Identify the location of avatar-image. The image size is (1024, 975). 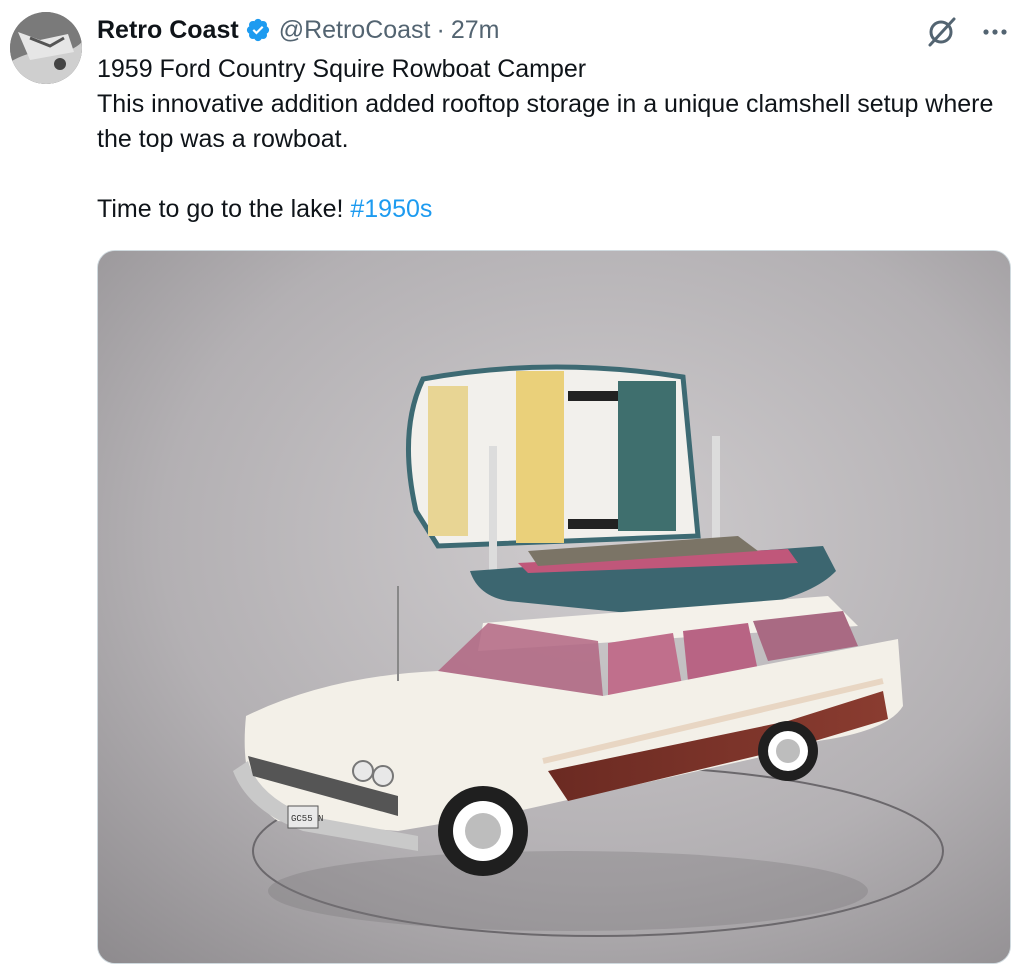
(46, 48).